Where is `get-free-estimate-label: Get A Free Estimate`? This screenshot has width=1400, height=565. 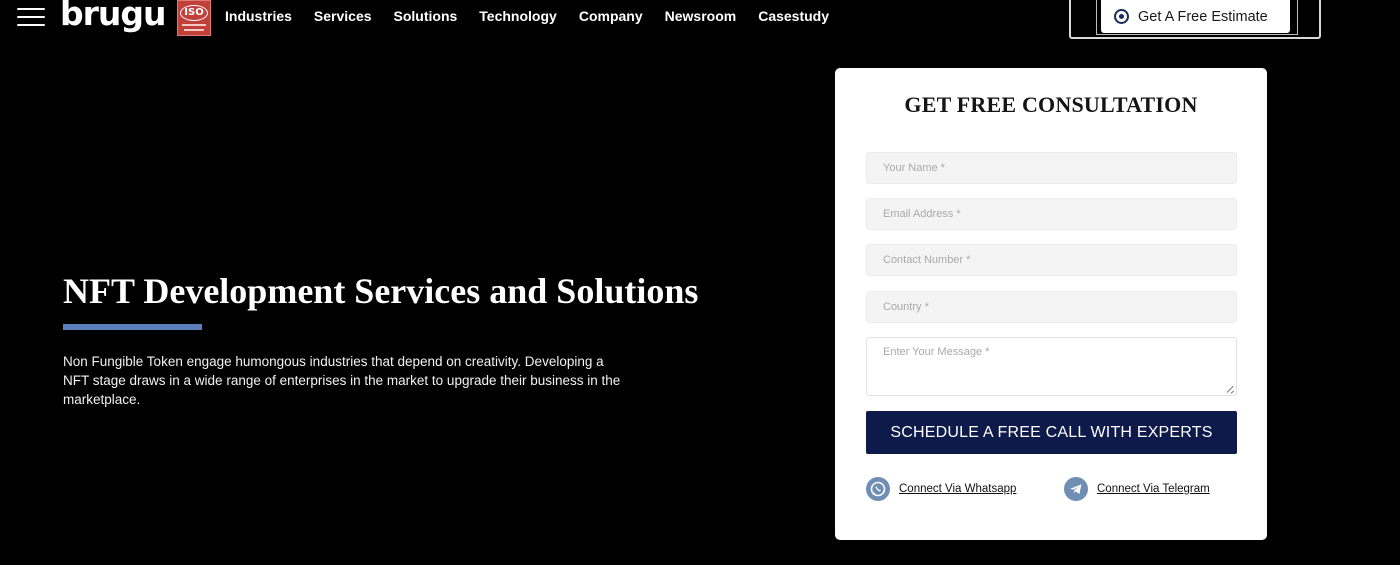 get-free-estimate-label: Get A Free Estimate is located at coordinates (1203, 16).